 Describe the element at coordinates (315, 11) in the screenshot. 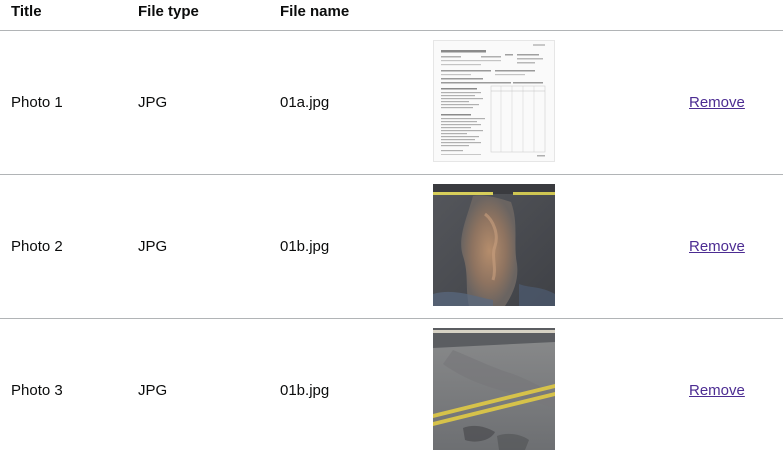

I see `header-file-name: File name` at that location.